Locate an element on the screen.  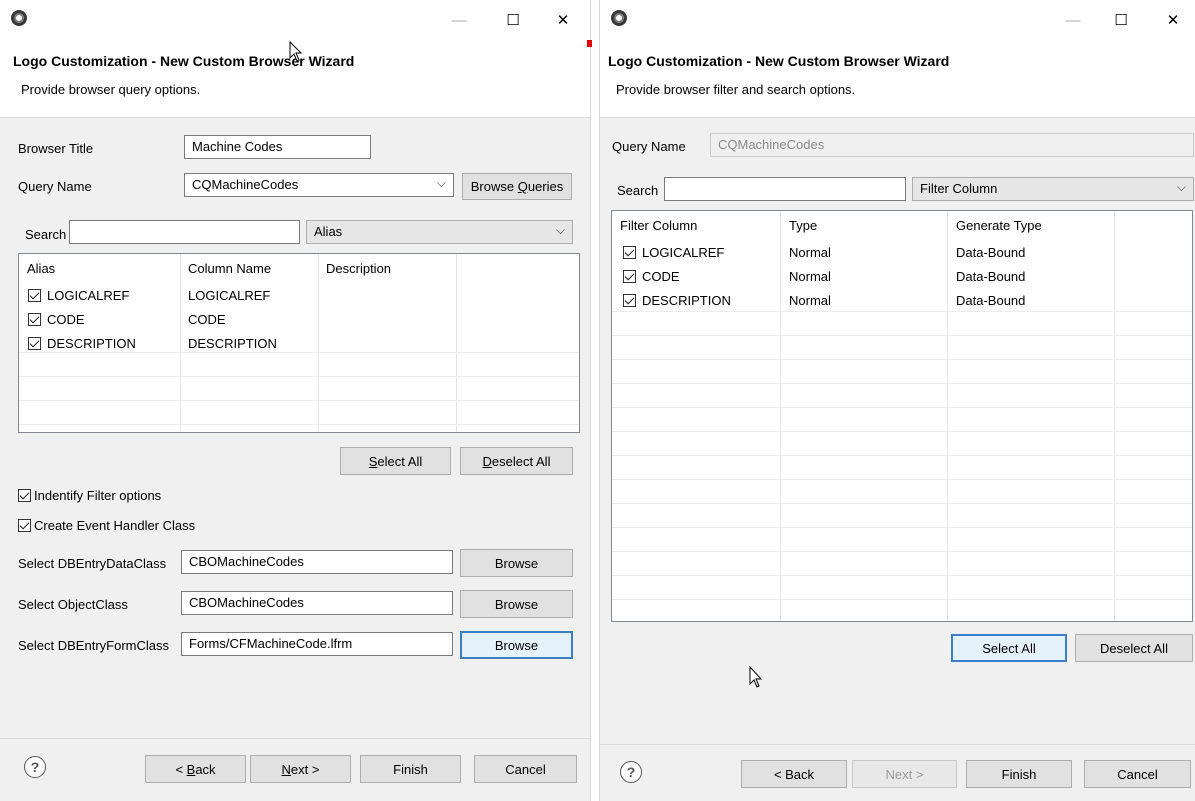
checkbox-check-icon is located at coordinates (24, 525).